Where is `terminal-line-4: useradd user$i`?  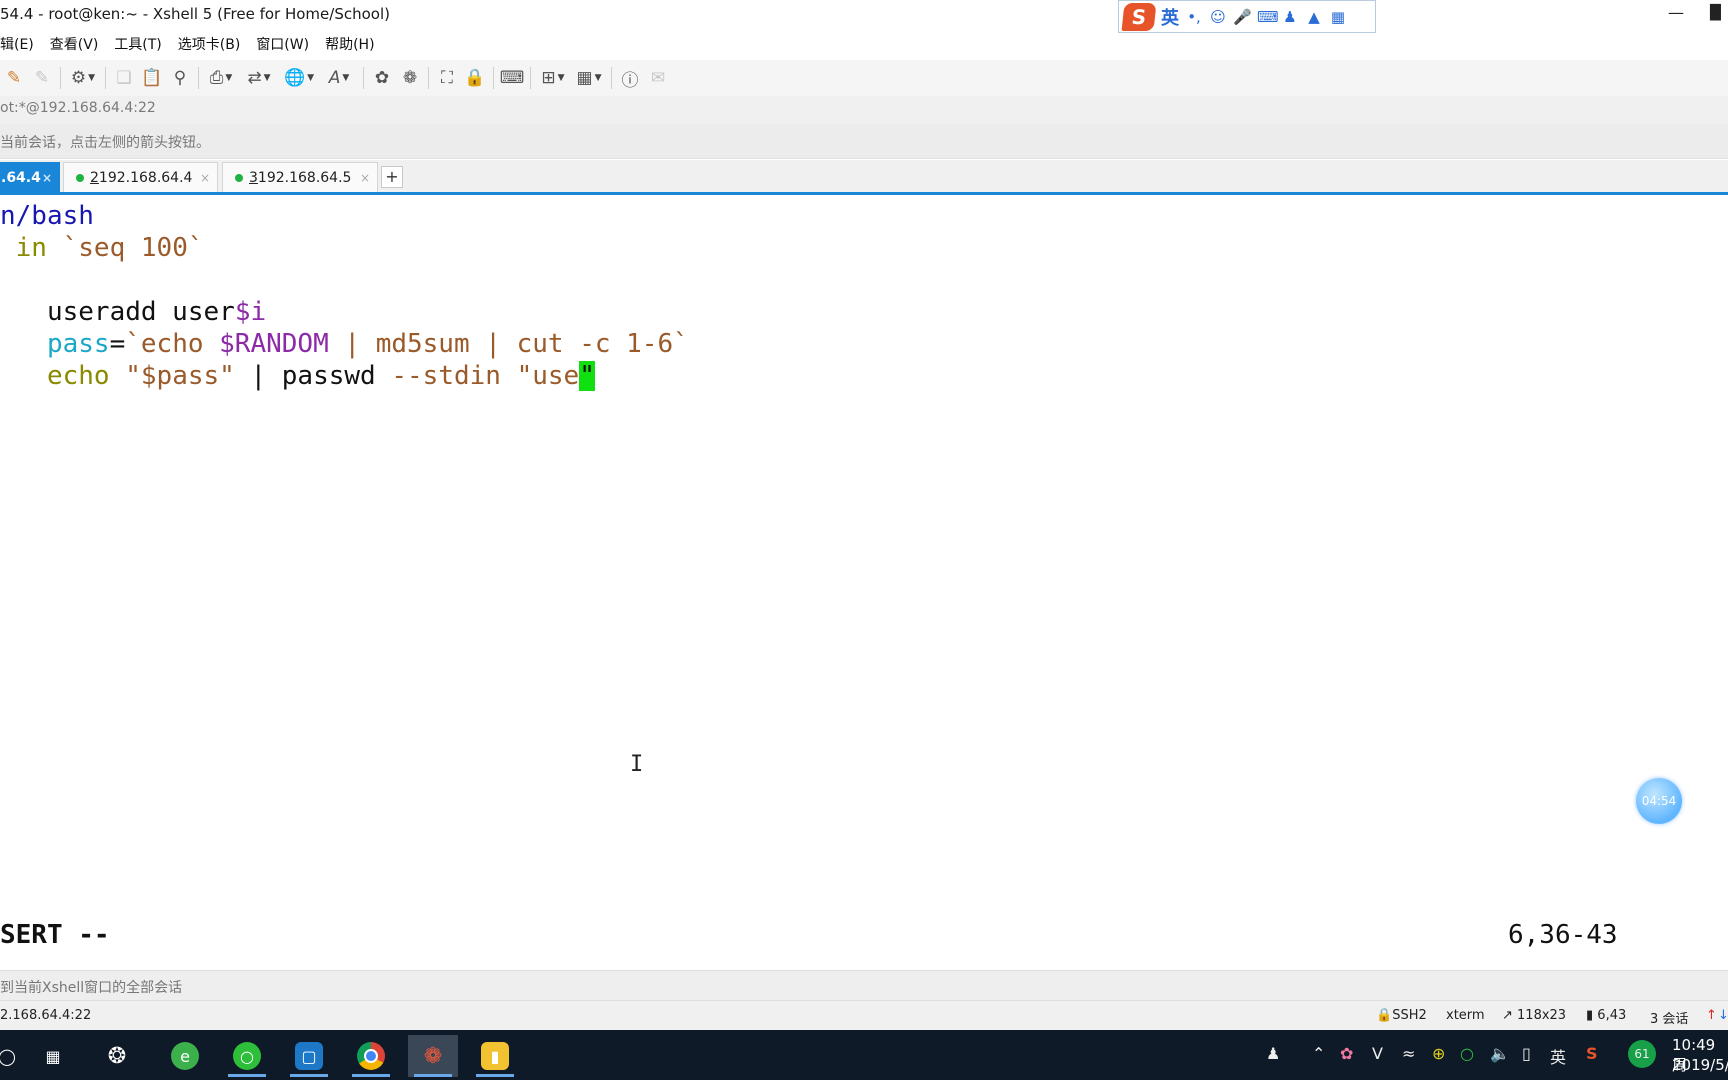 terminal-line-4: useradd user$i is located at coordinates (133, 312).